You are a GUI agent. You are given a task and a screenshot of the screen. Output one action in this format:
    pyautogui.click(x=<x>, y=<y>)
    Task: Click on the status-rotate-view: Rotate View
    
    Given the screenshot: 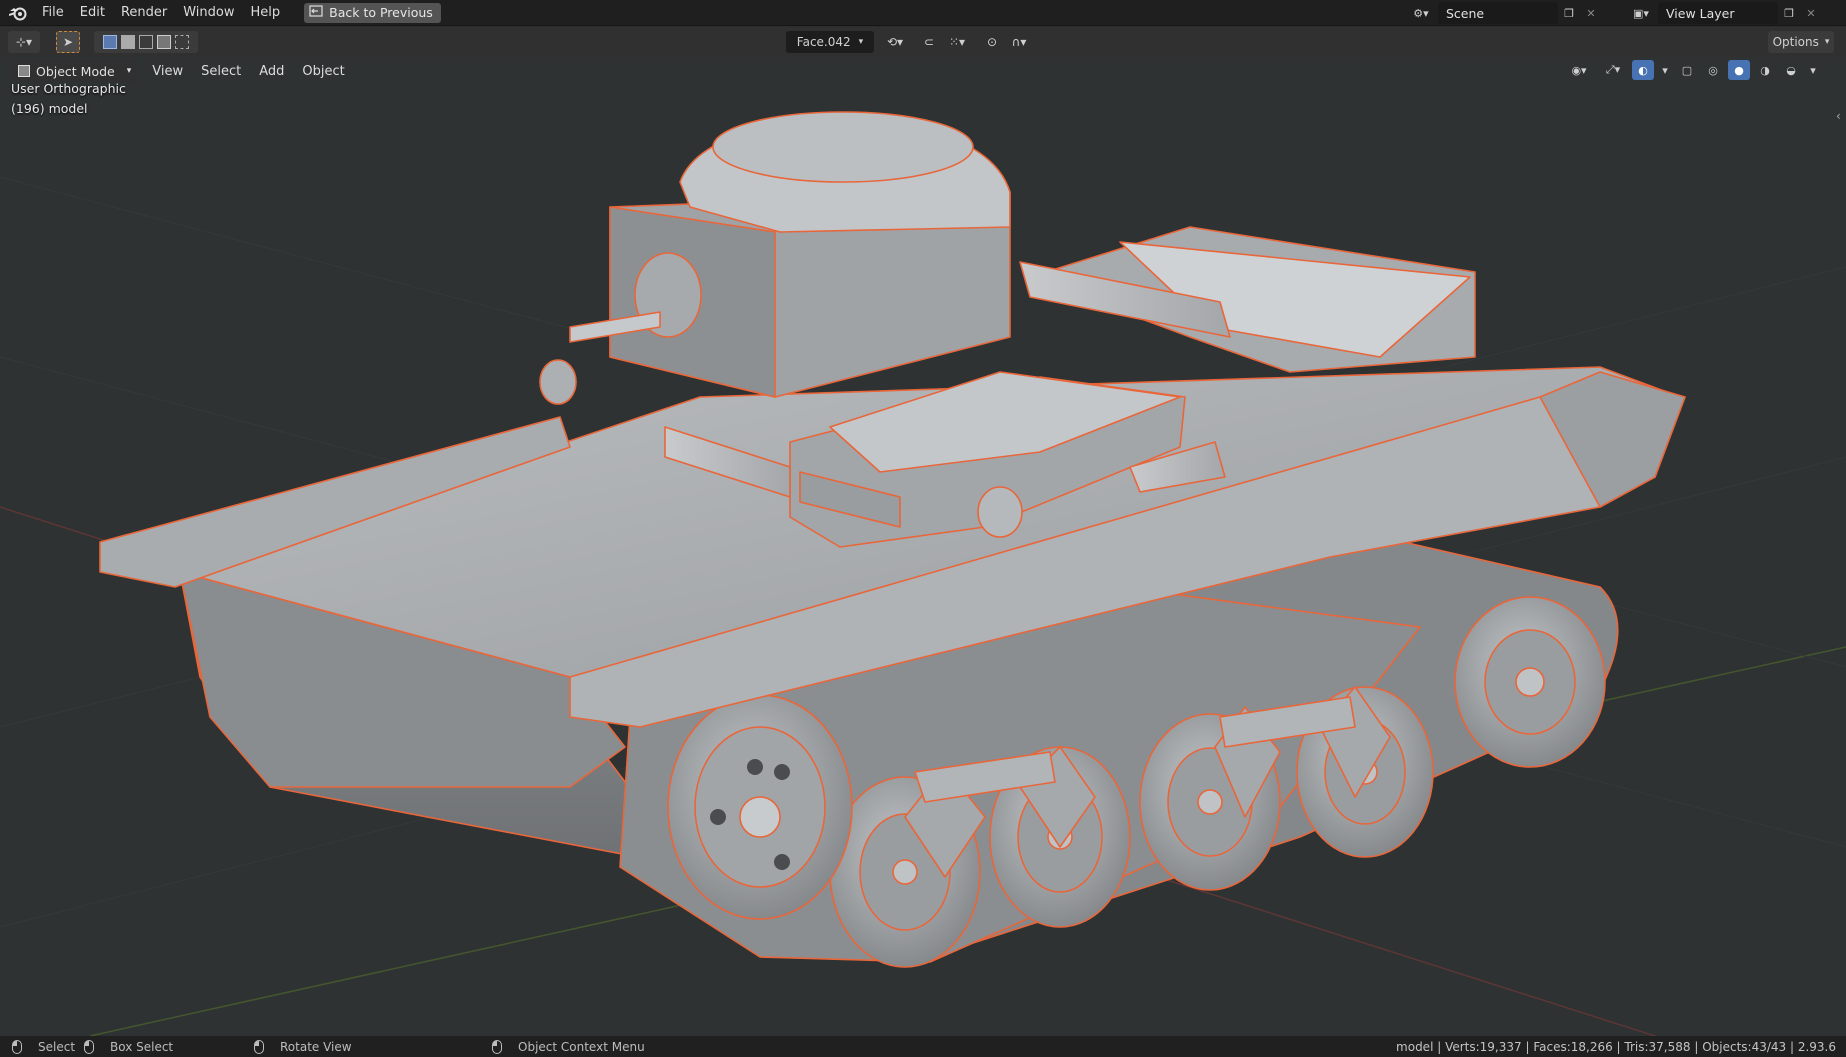 What is the action you would take?
    pyautogui.click(x=303, y=1046)
    